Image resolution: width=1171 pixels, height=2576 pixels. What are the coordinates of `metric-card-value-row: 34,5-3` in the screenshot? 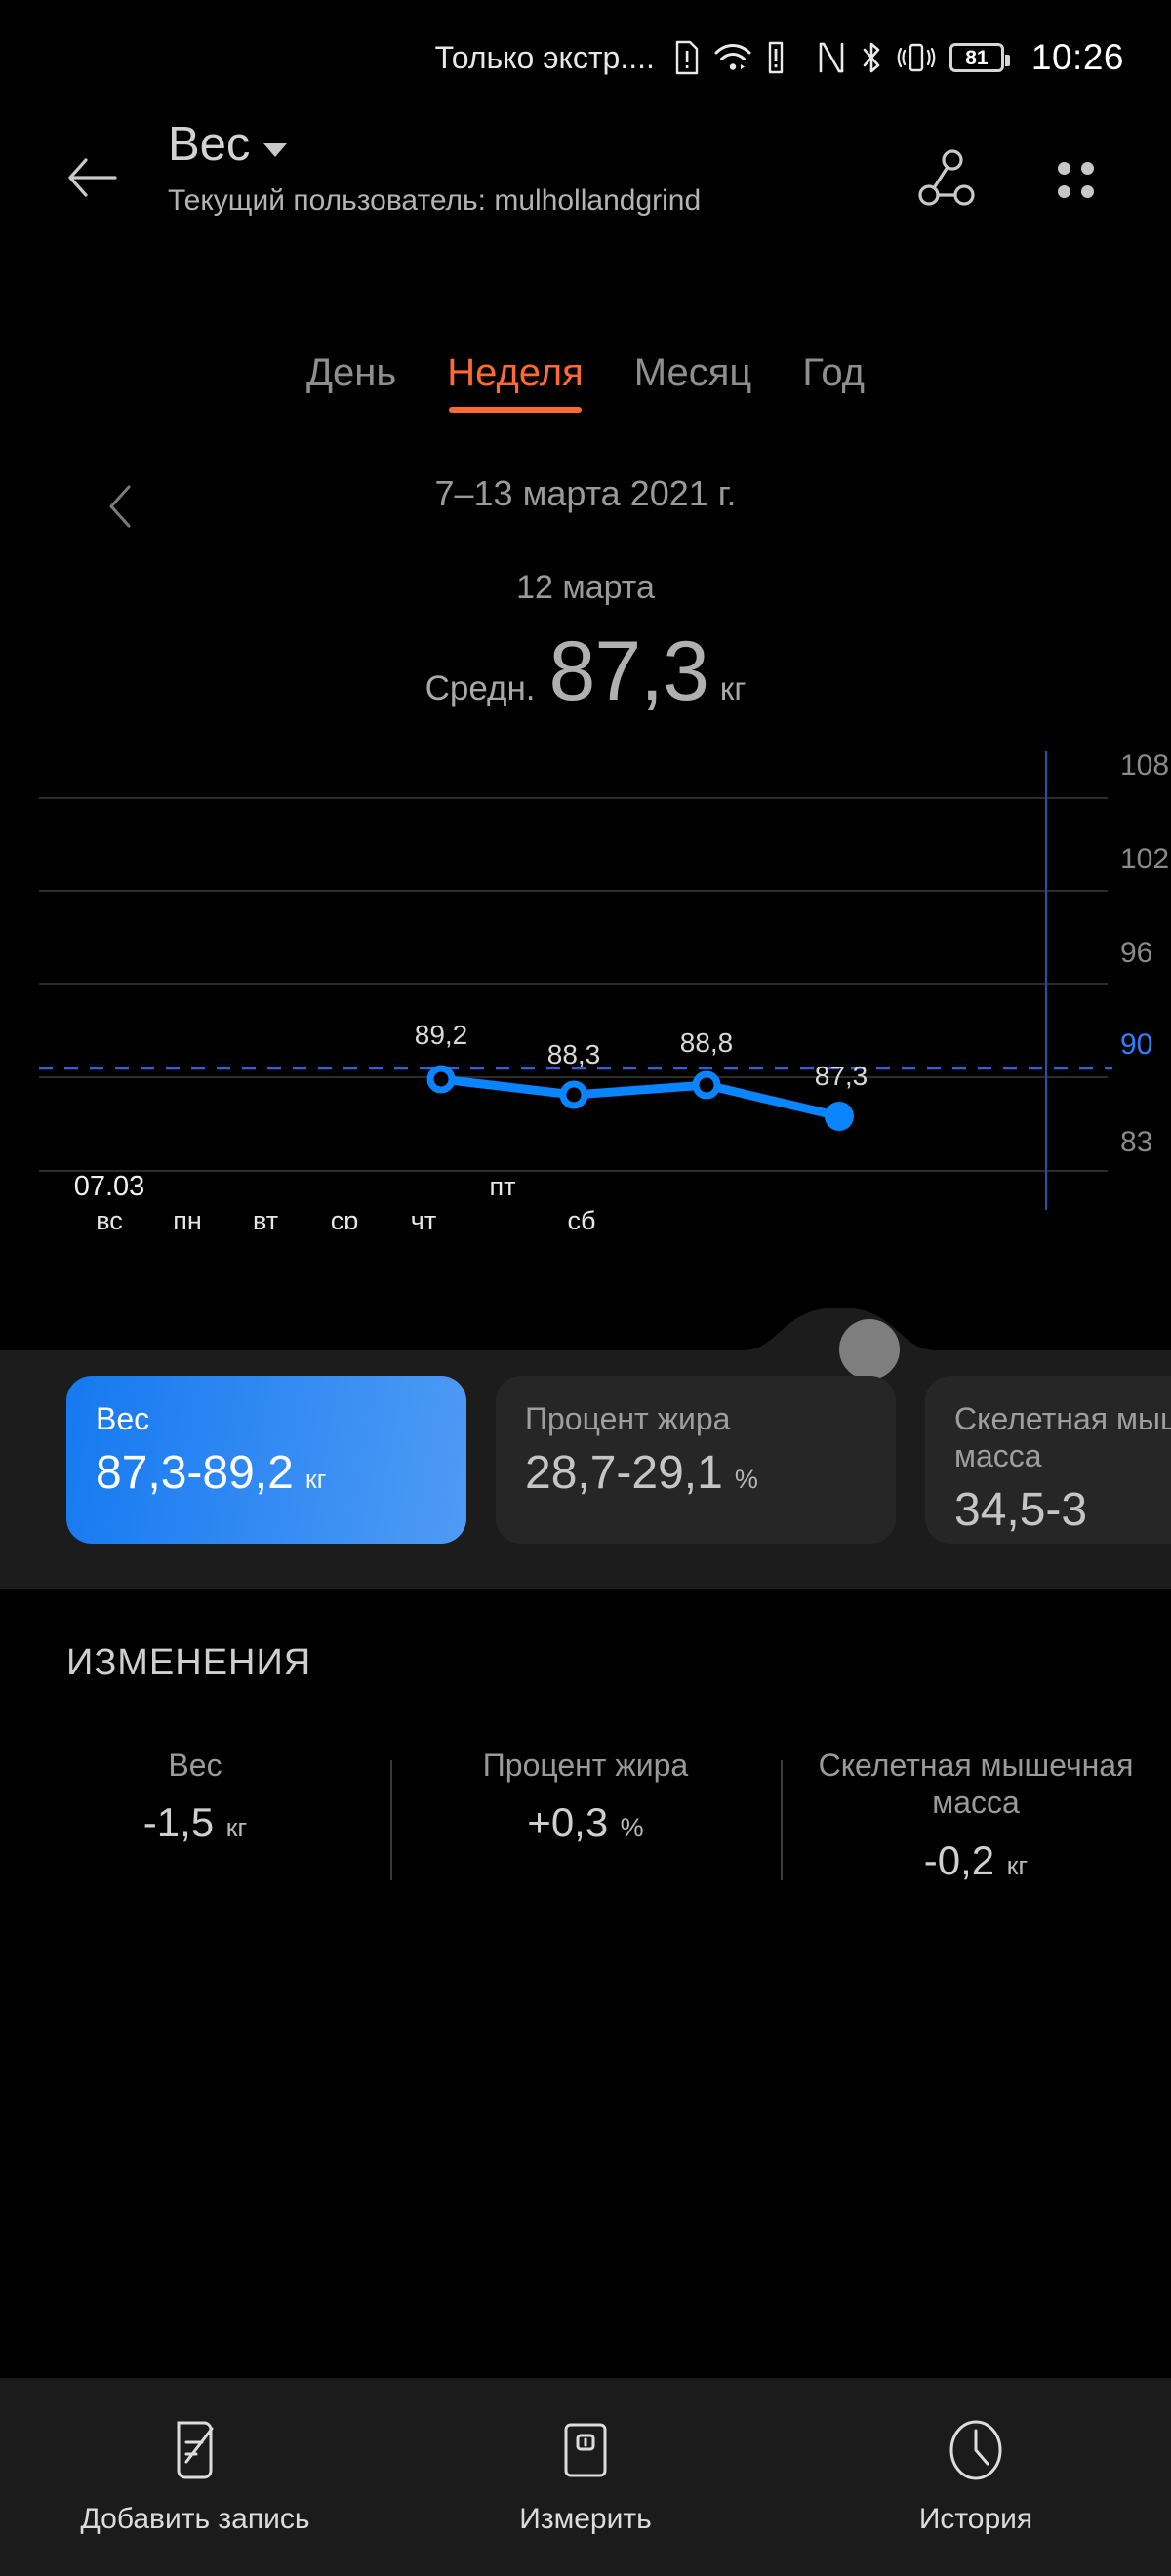 It's located at (1062, 1509).